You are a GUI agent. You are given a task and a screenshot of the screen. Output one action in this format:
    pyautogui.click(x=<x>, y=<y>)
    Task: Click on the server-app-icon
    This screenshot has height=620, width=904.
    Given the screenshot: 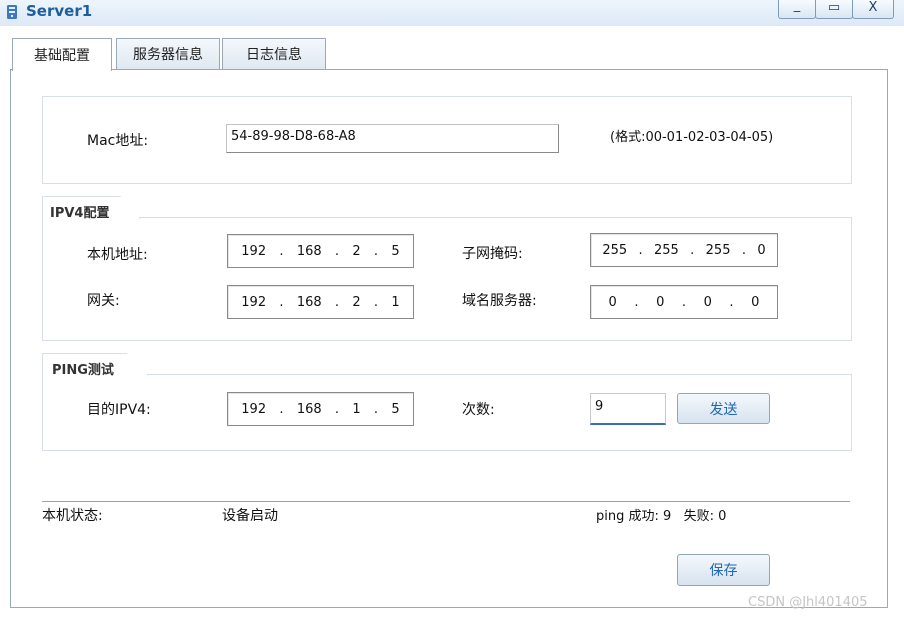 What is the action you would take?
    pyautogui.click(x=13, y=12)
    